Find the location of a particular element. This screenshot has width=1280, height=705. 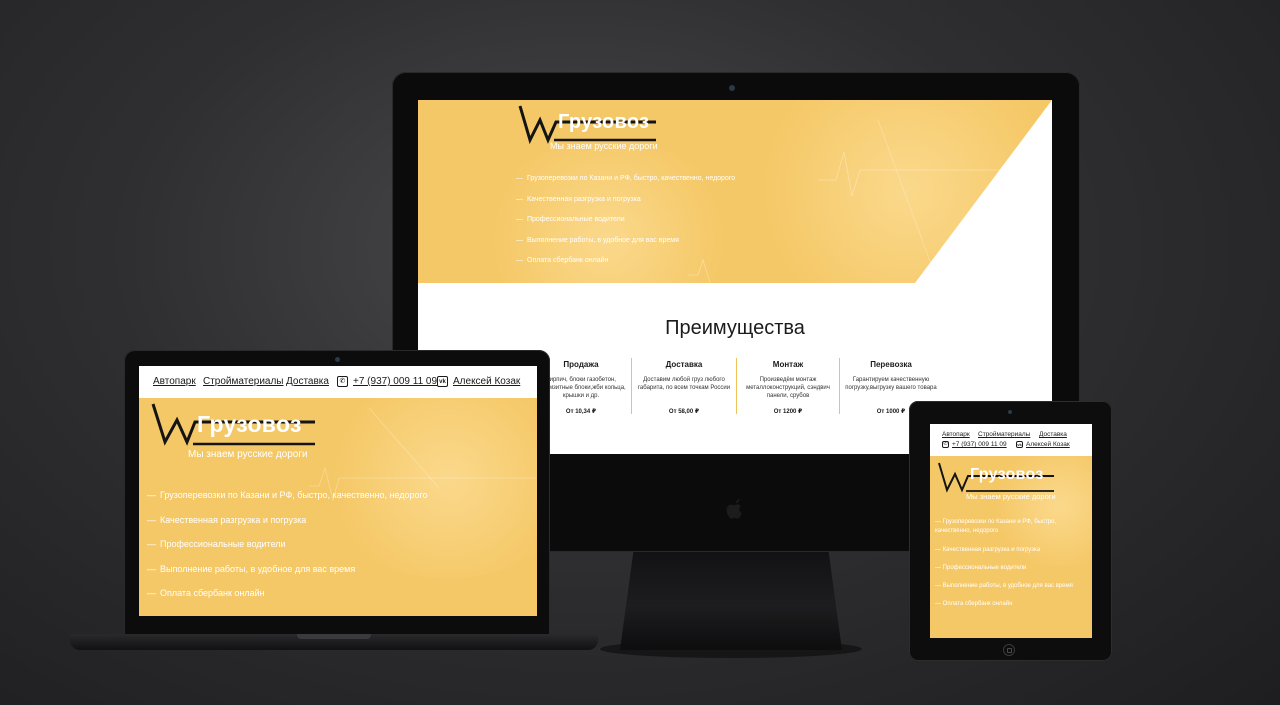

tablet-home-button is located at coordinates (1009, 650).